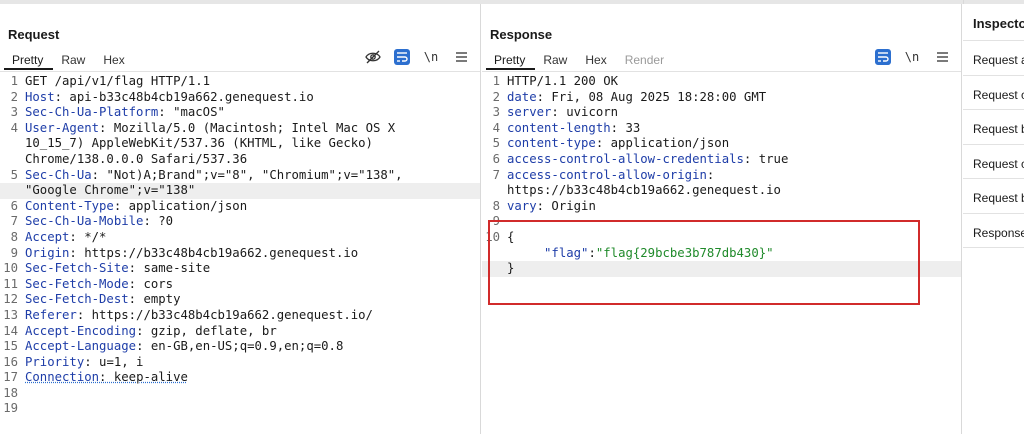  What do you see at coordinates (240, 300) in the screenshot?
I see `code-line: 12 Sec-Fetch-Dest: empty` at bounding box center [240, 300].